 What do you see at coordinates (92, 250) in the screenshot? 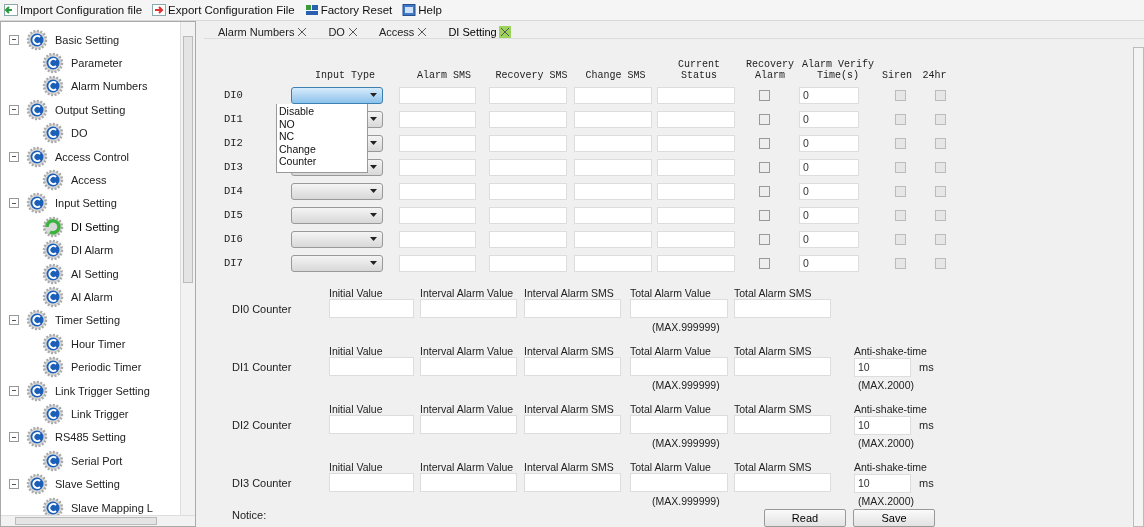
I see `tree-item: DI Alarm` at bounding box center [92, 250].